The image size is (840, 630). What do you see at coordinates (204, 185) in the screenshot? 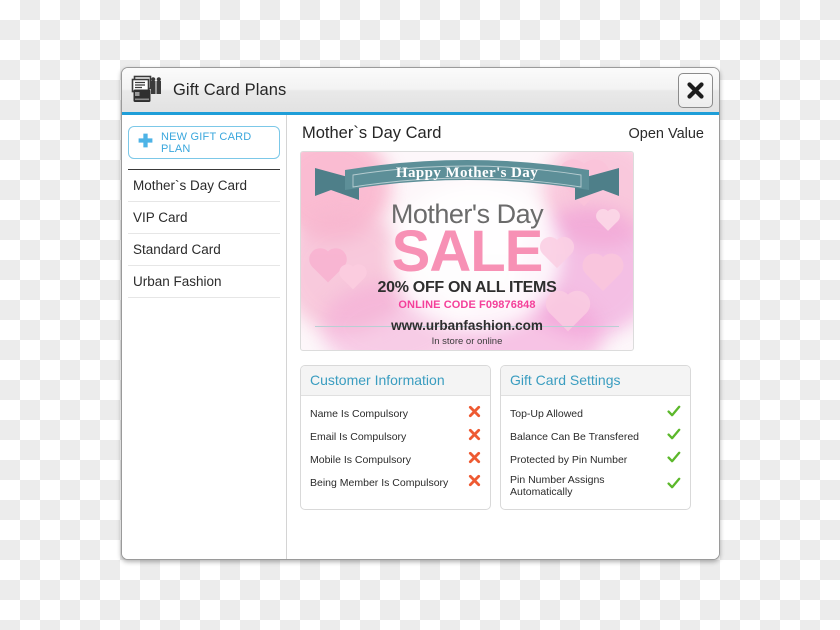
I see `sidebar-item-mothers-day-card: Mother`s Day Card` at bounding box center [204, 185].